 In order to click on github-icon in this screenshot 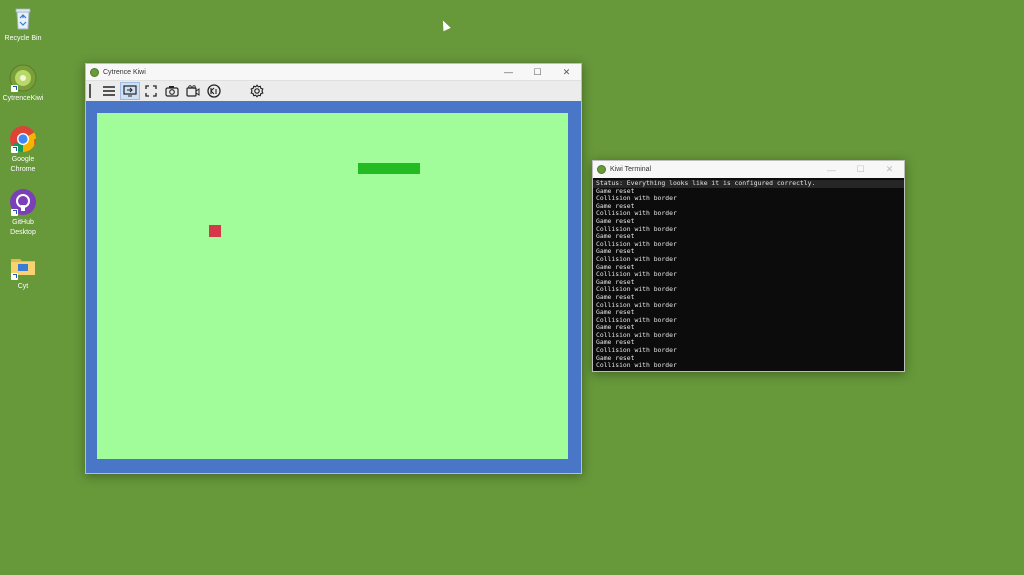, I will do `click(23, 202)`.